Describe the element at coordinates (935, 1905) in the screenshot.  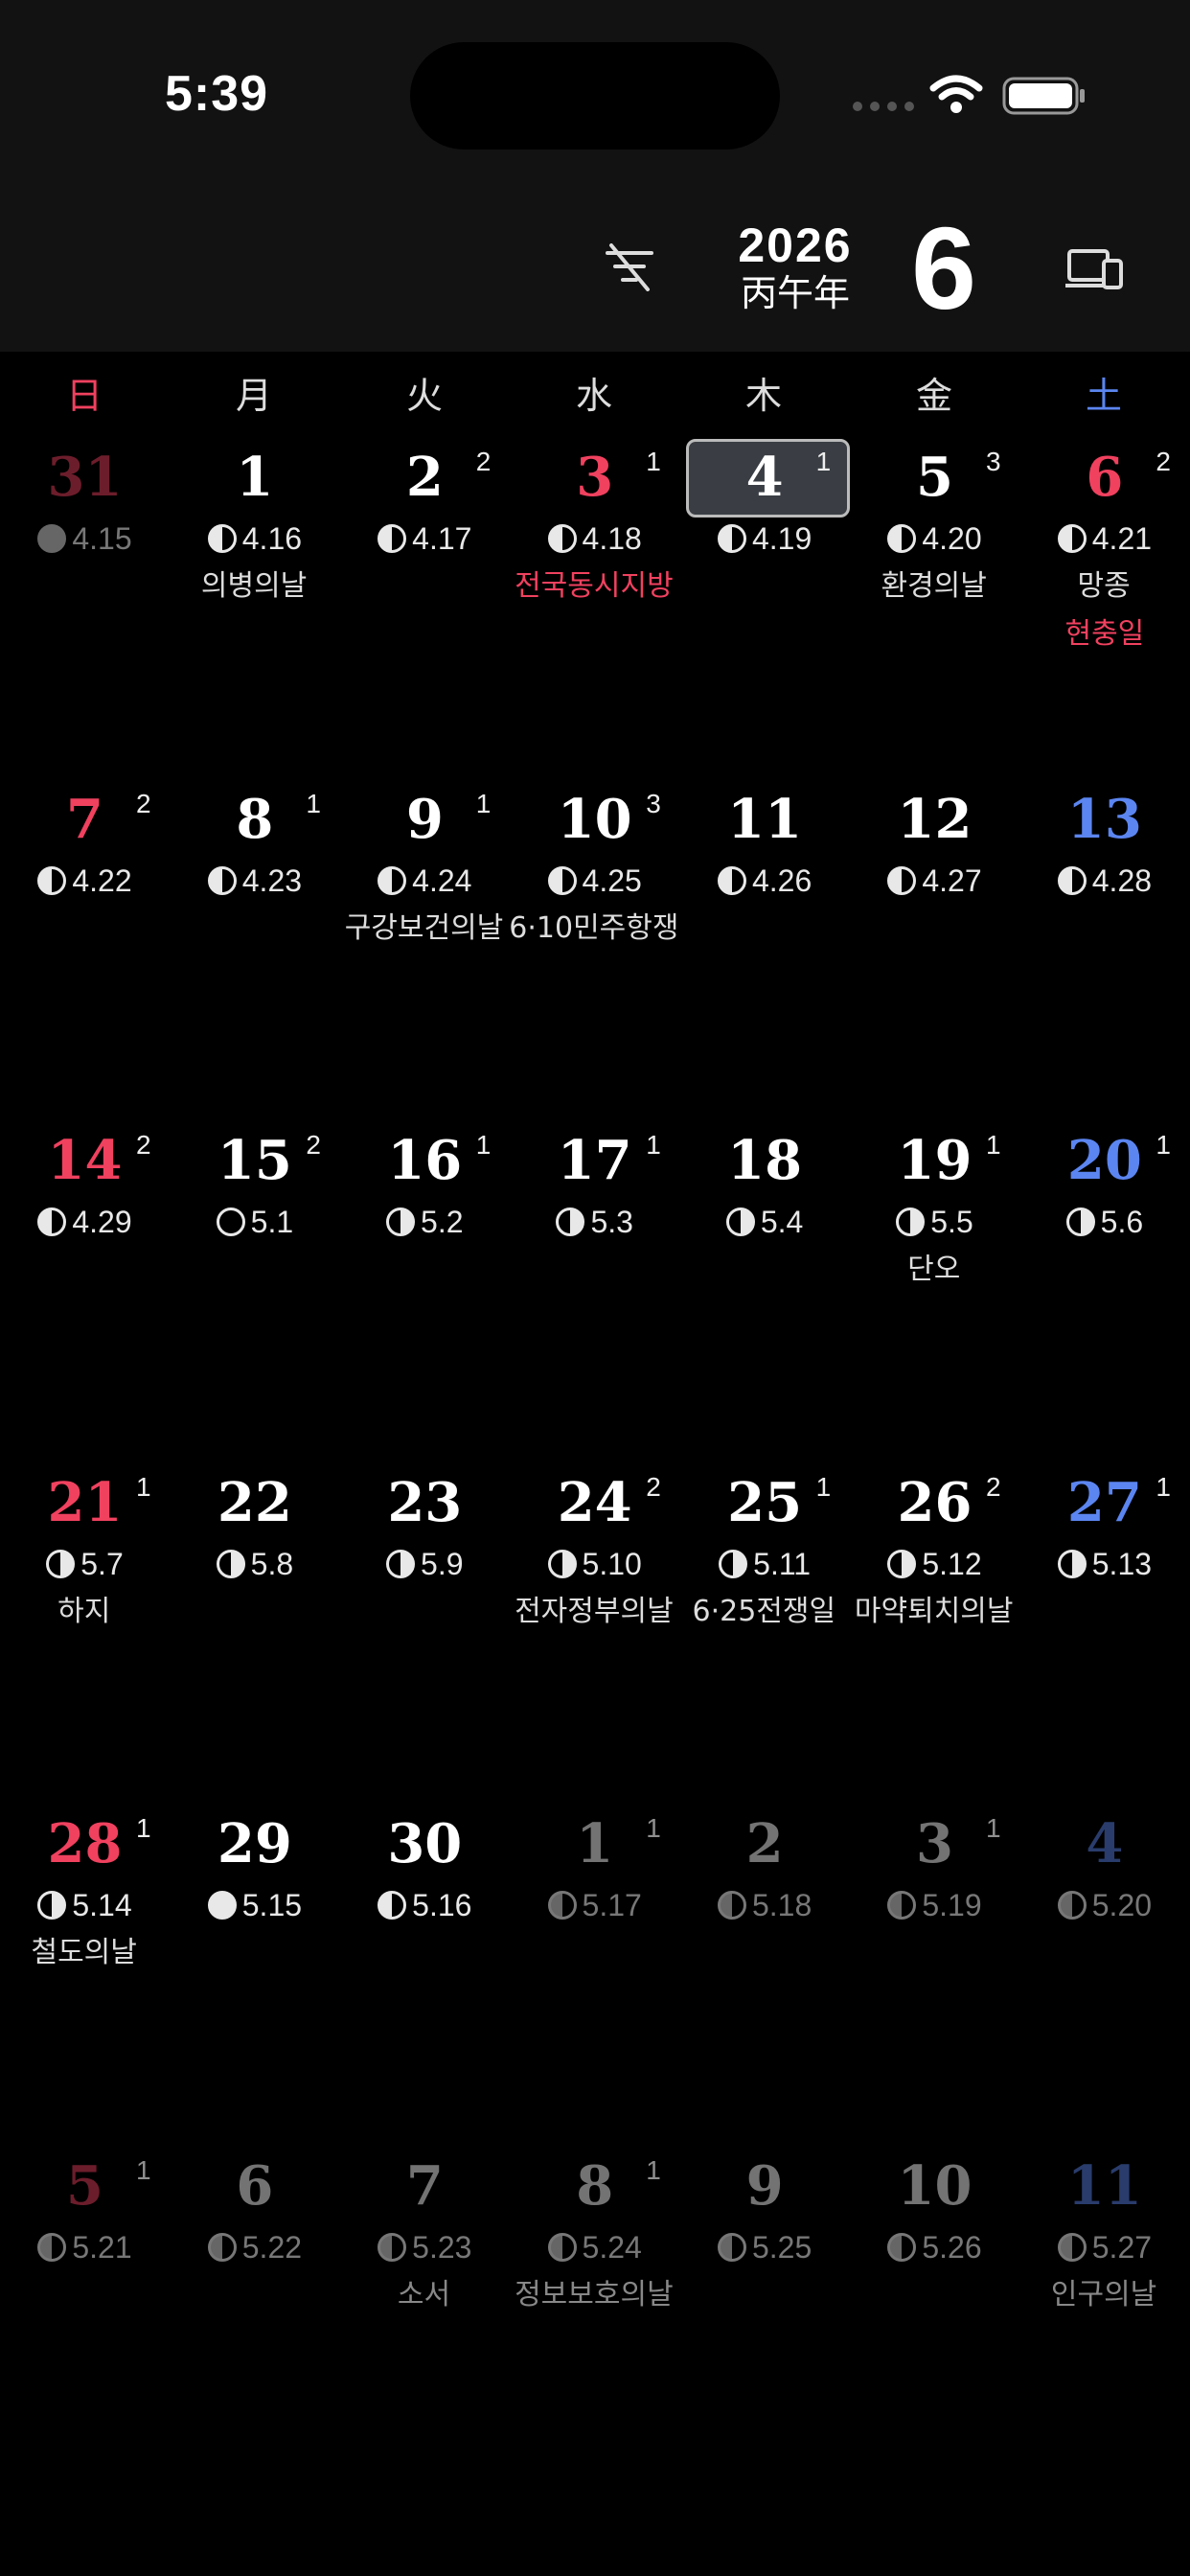
I see `lunar-date: 5.19` at that location.